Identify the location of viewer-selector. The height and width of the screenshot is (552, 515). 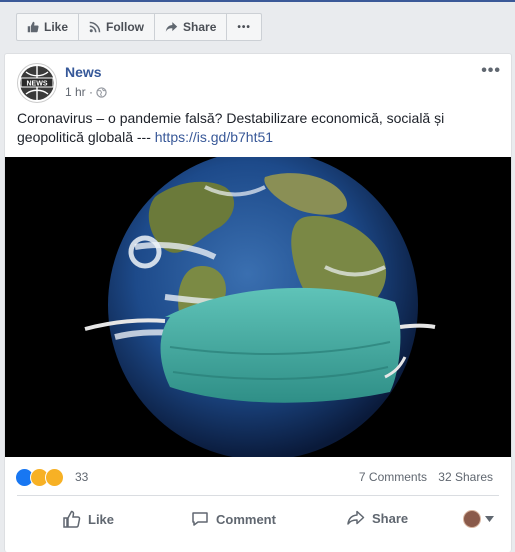
(478, 519).